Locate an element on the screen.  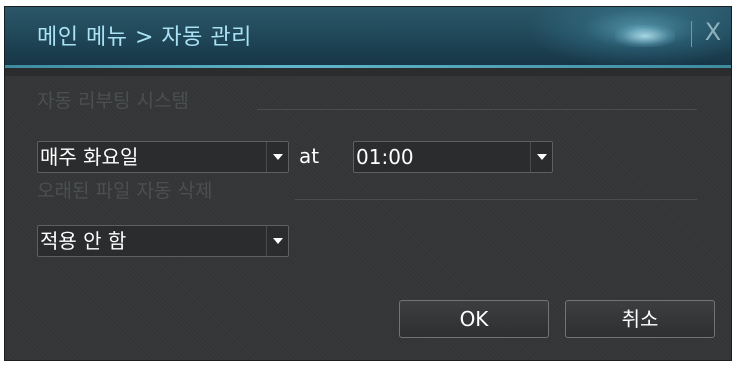
delete-old-files-value: 적용 안 함 is located at coordinates (83, 241).